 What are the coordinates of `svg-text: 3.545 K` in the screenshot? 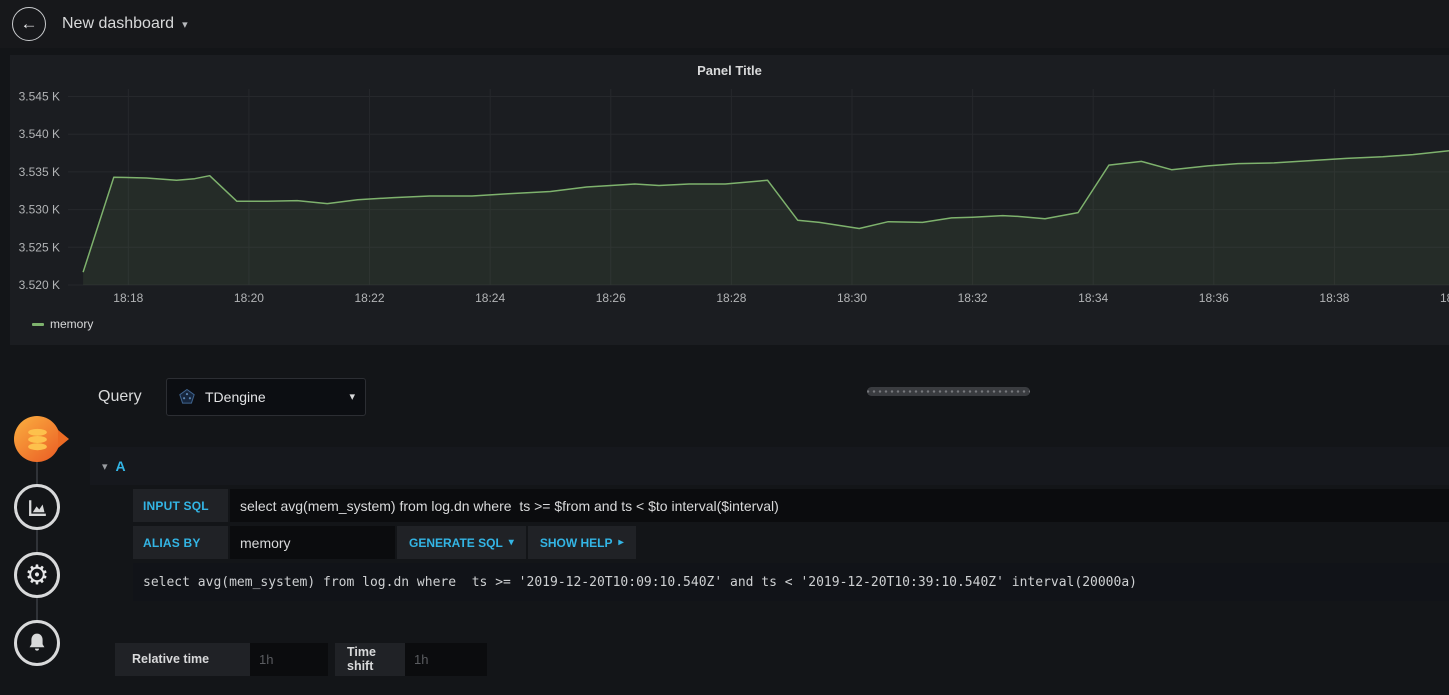 It's located at (39, 97).